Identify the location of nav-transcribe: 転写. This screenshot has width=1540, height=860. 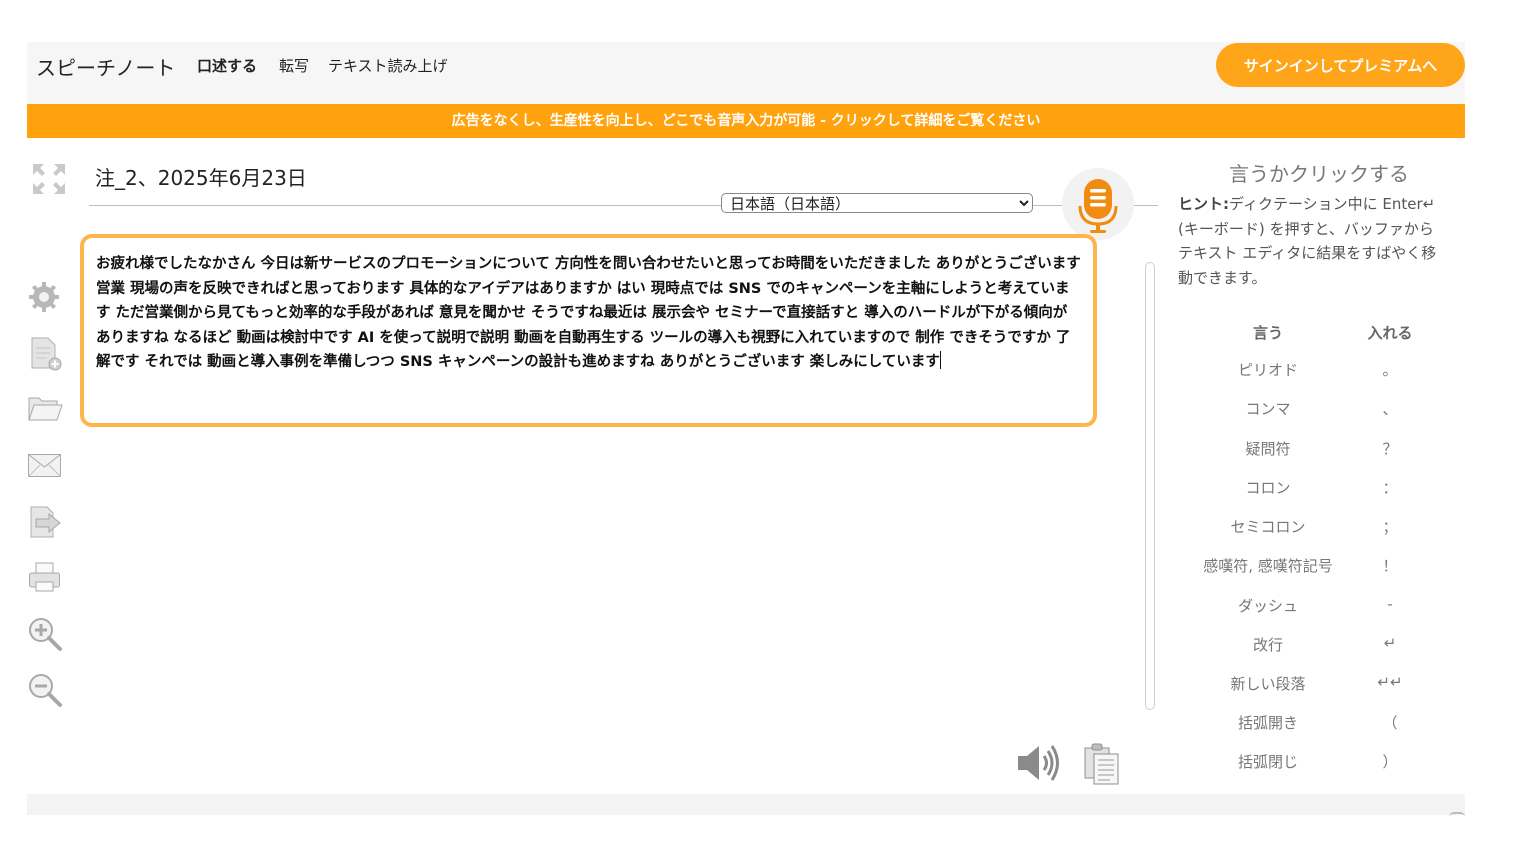
(294, 65).